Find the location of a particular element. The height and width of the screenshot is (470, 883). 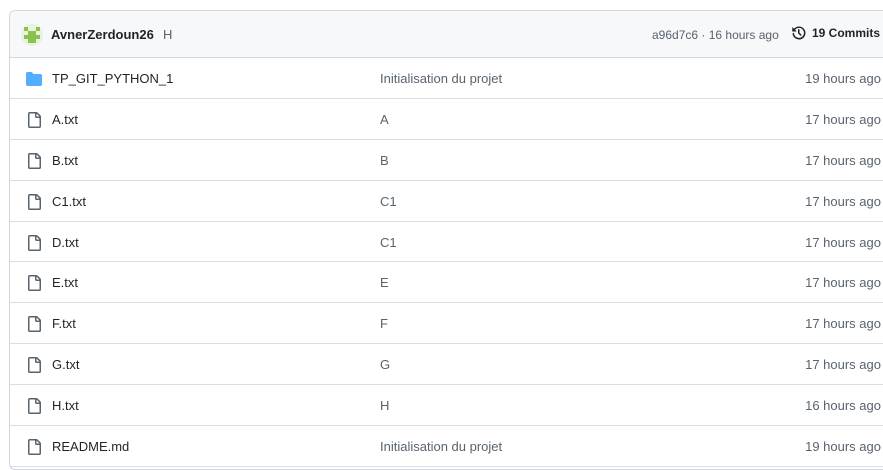

commits-history-link: 19 Commits is located at coordinates (835, 33).